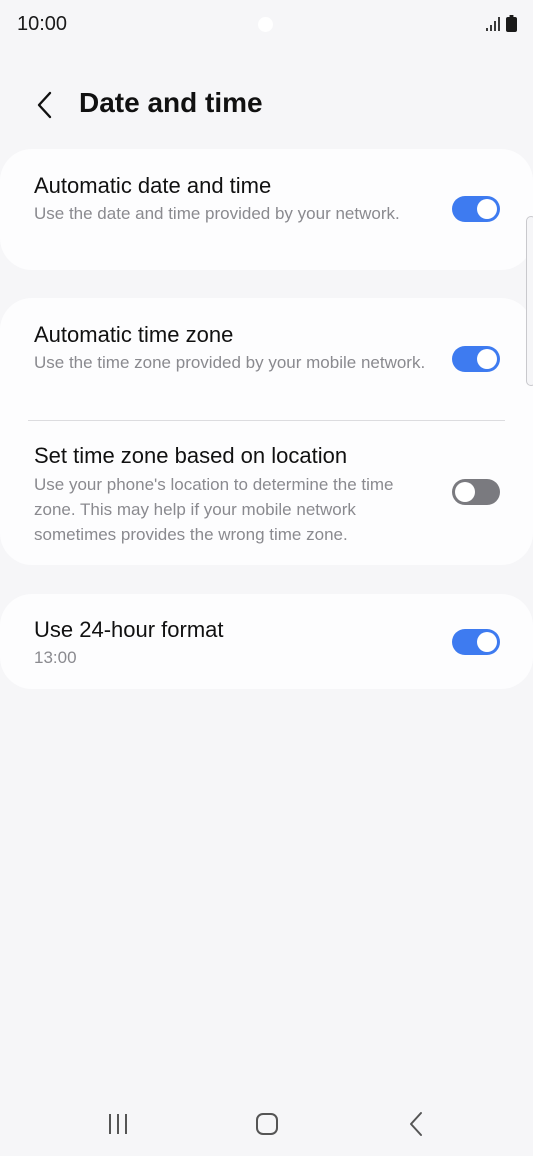  Describe the element at coordinates (191, 455) in the screenshot. I see `setting-title: Set time zone based on location` at that location.